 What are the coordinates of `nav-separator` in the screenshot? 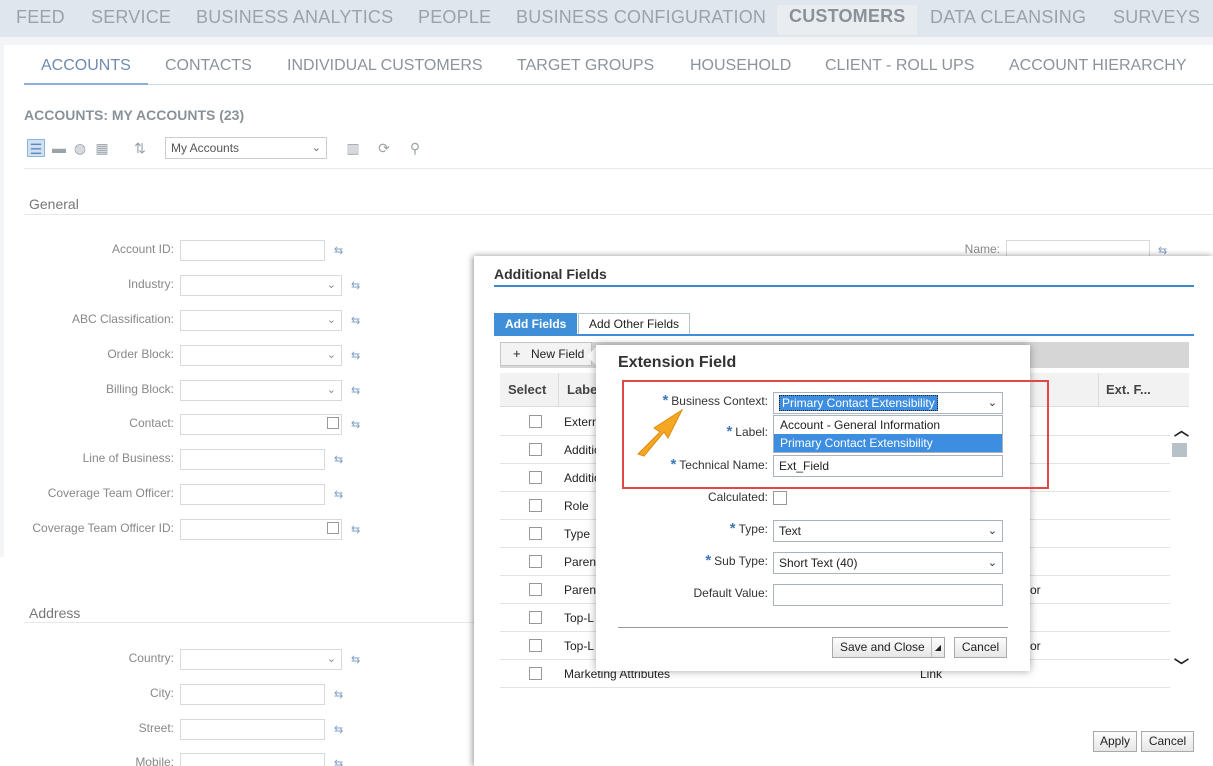 It's located at (608, 41).